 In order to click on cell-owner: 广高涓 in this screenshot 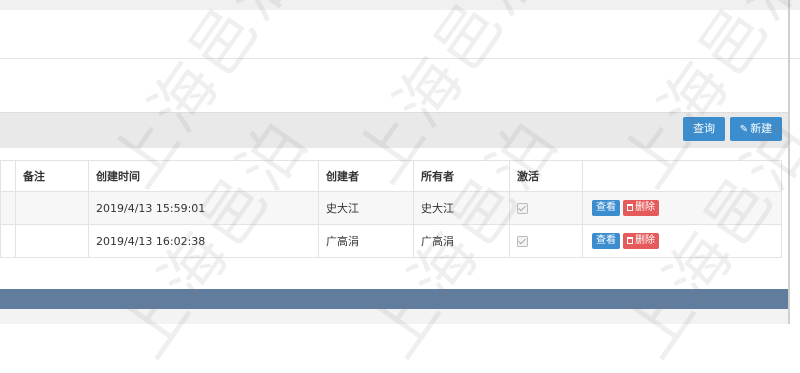, I will do `click(461, 241)`.